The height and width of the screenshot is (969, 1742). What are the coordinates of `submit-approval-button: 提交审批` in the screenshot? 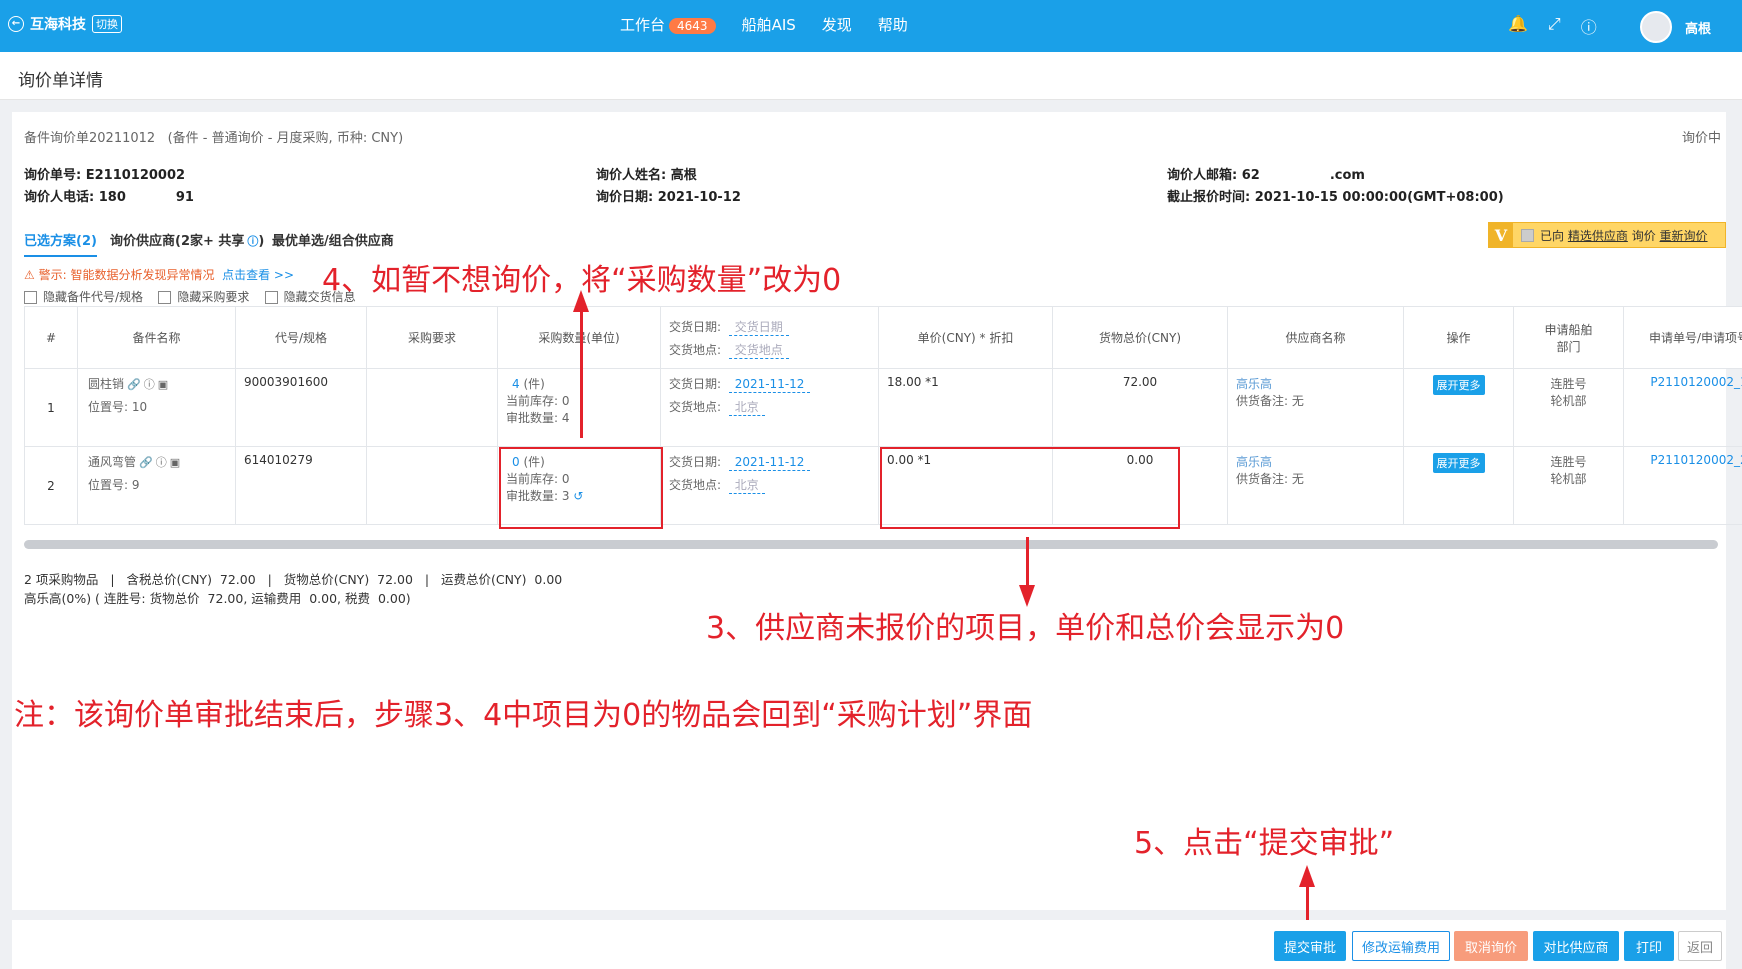 It's located at (1310, 946).